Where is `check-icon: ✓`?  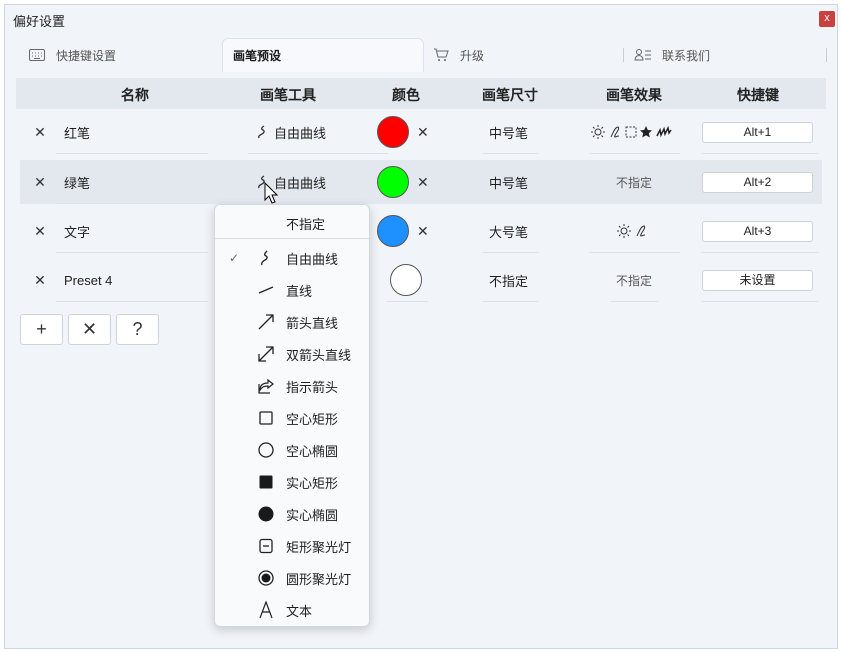 check-icon: ✓ is located at coordinates (234, 258).